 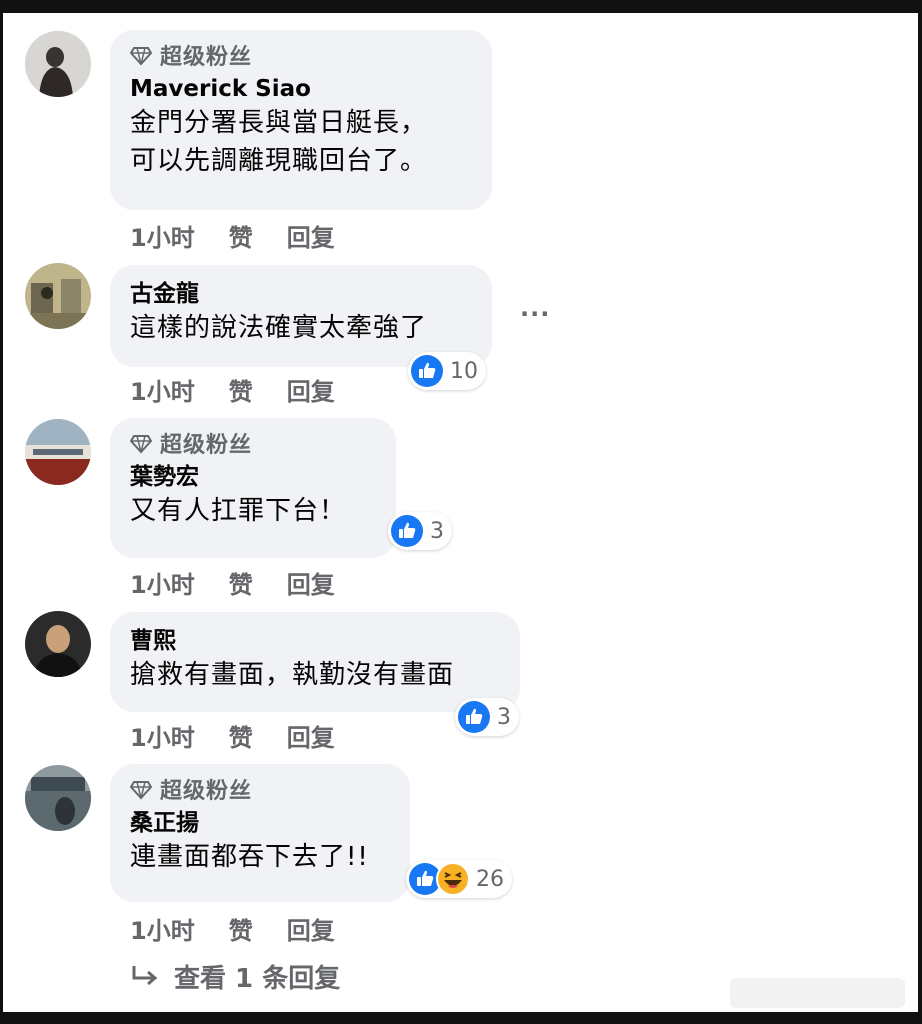 What do you see at coordinates (253, 477) in the screenshot?
I see `comment-author: 葉勢宏` at bounding box center [253, 477].